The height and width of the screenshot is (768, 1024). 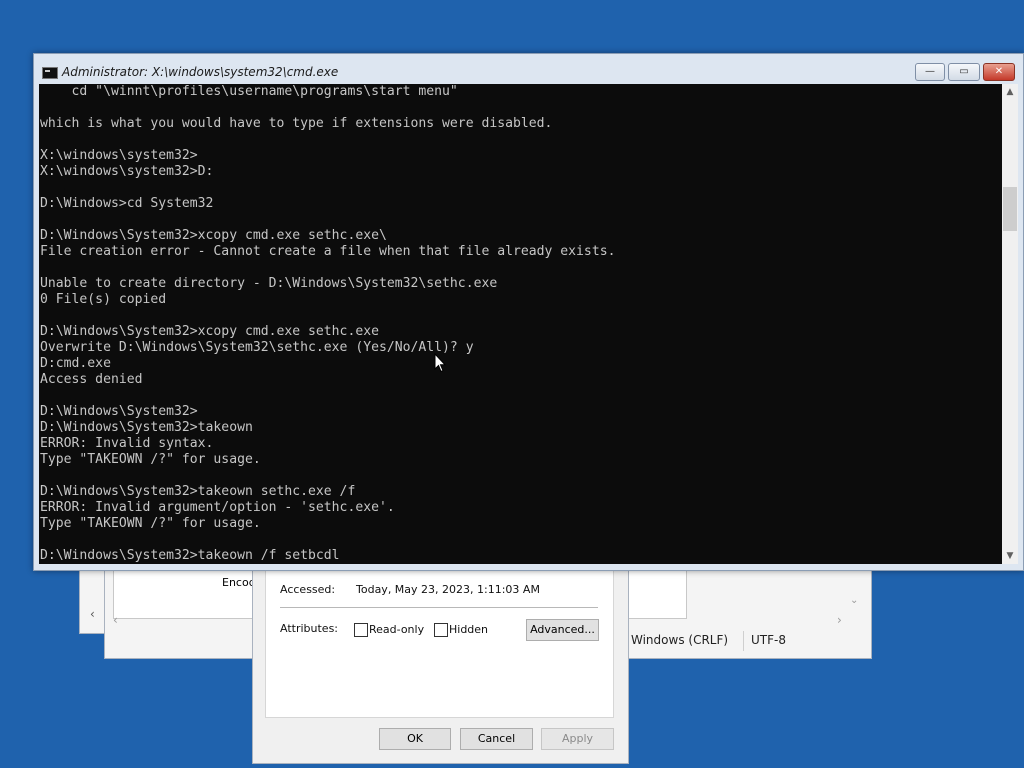 I want to click on accessed-label: Accessed:, so click(x=308, y=589).